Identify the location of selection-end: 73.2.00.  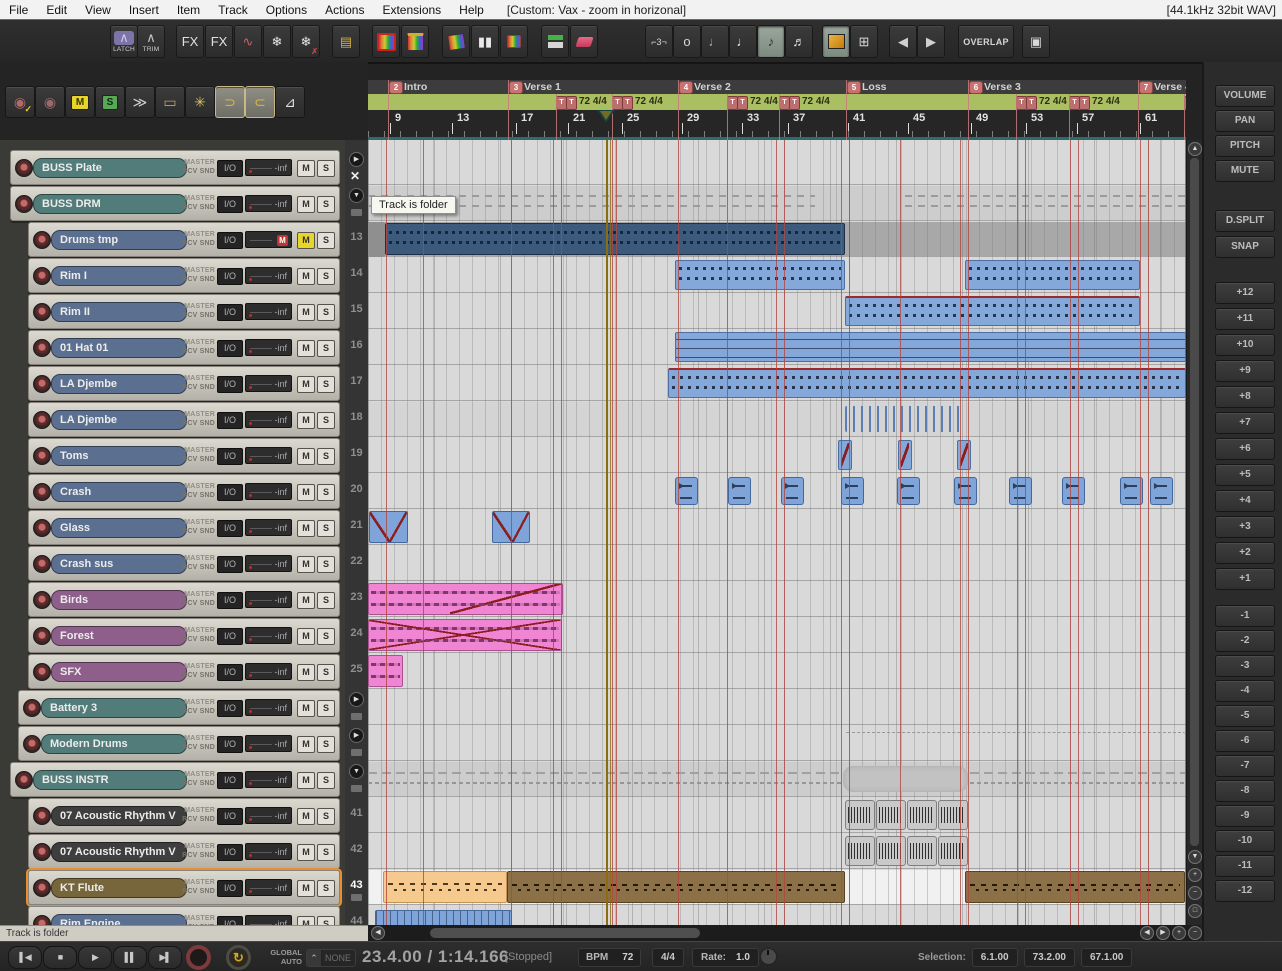
(1049, 957).